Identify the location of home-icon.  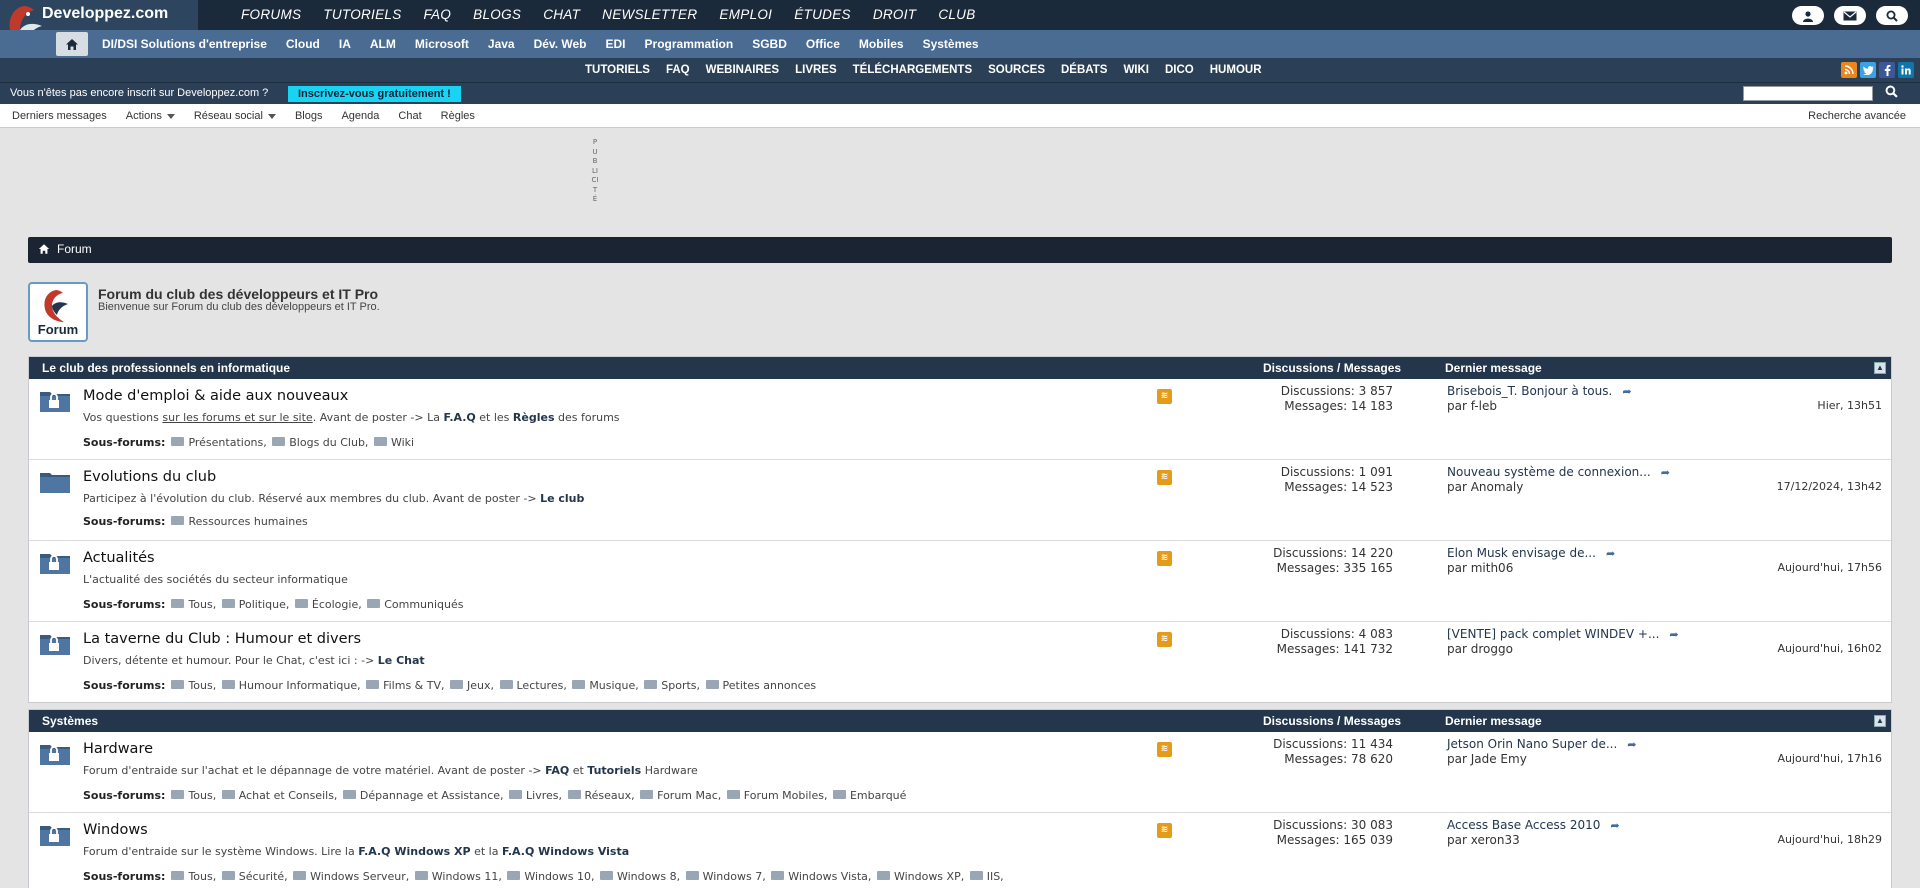
(44, 250).